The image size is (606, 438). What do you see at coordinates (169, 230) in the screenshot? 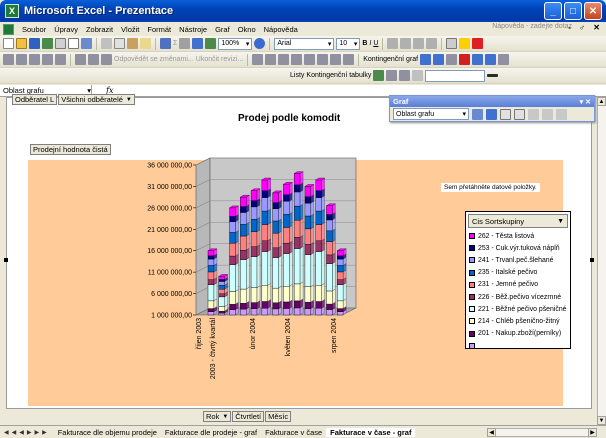
I see `y-tick-label: 21 000 000,00` at bounding box center [169, 230].